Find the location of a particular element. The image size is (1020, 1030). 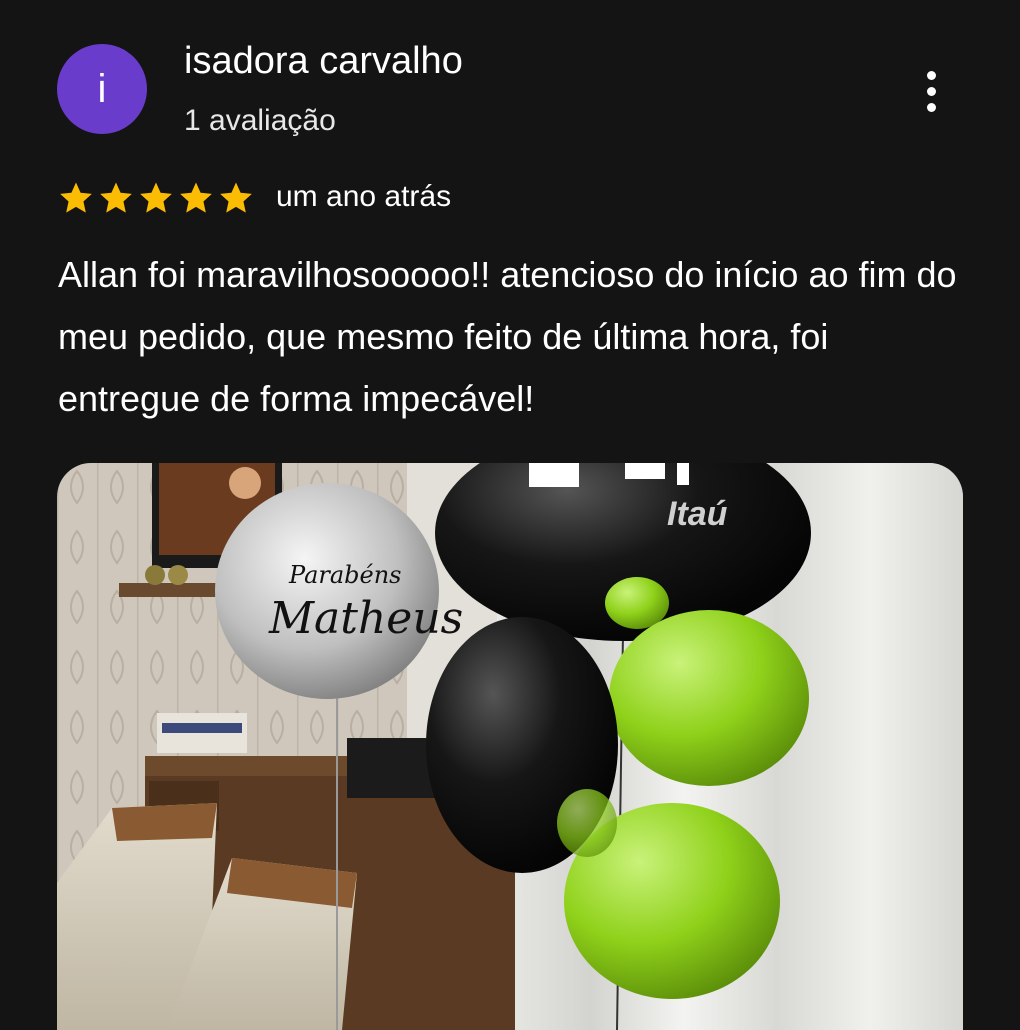

balloon-text-line2: Matheus is located at coordinates (365, 618).